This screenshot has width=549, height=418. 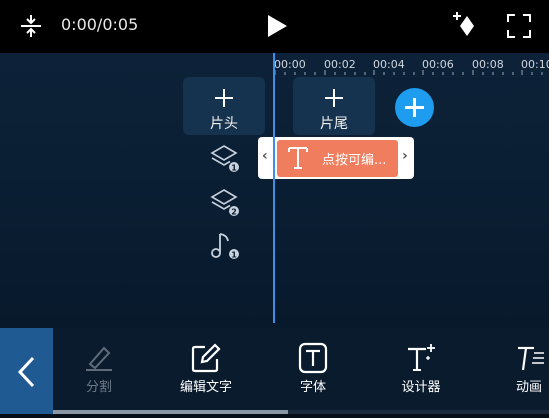 I want to click on chevron-left-icon, so click(x=26, y=372).